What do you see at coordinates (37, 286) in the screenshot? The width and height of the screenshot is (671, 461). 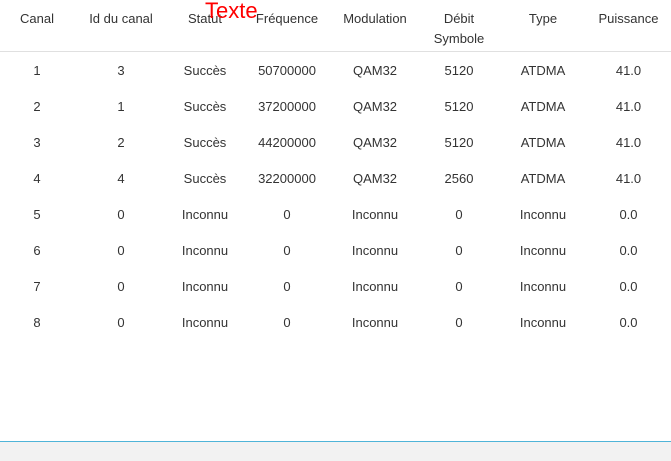 I see `cell-canal: 7` at bounding box center [37, 286].